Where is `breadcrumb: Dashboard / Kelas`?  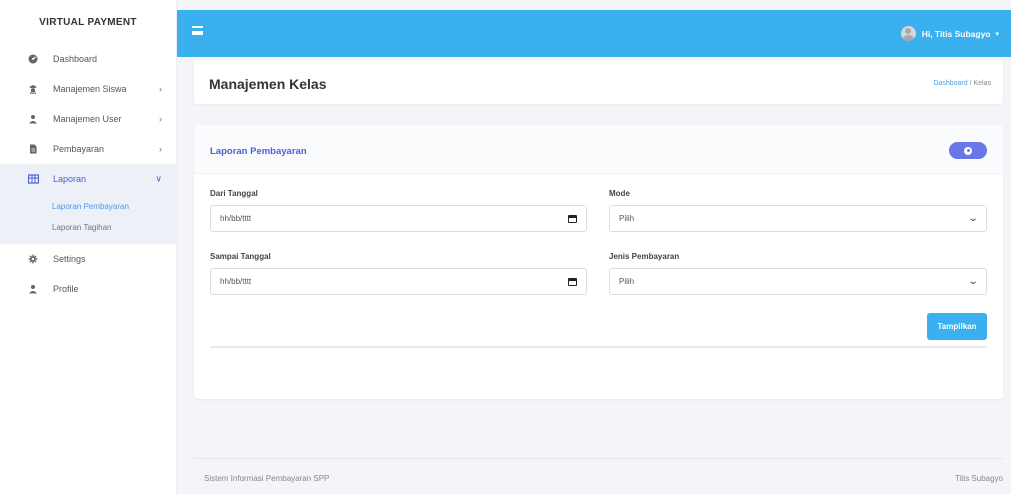
breadcrumb: Dashboard / Kelas is located at coordinates (962, 83).